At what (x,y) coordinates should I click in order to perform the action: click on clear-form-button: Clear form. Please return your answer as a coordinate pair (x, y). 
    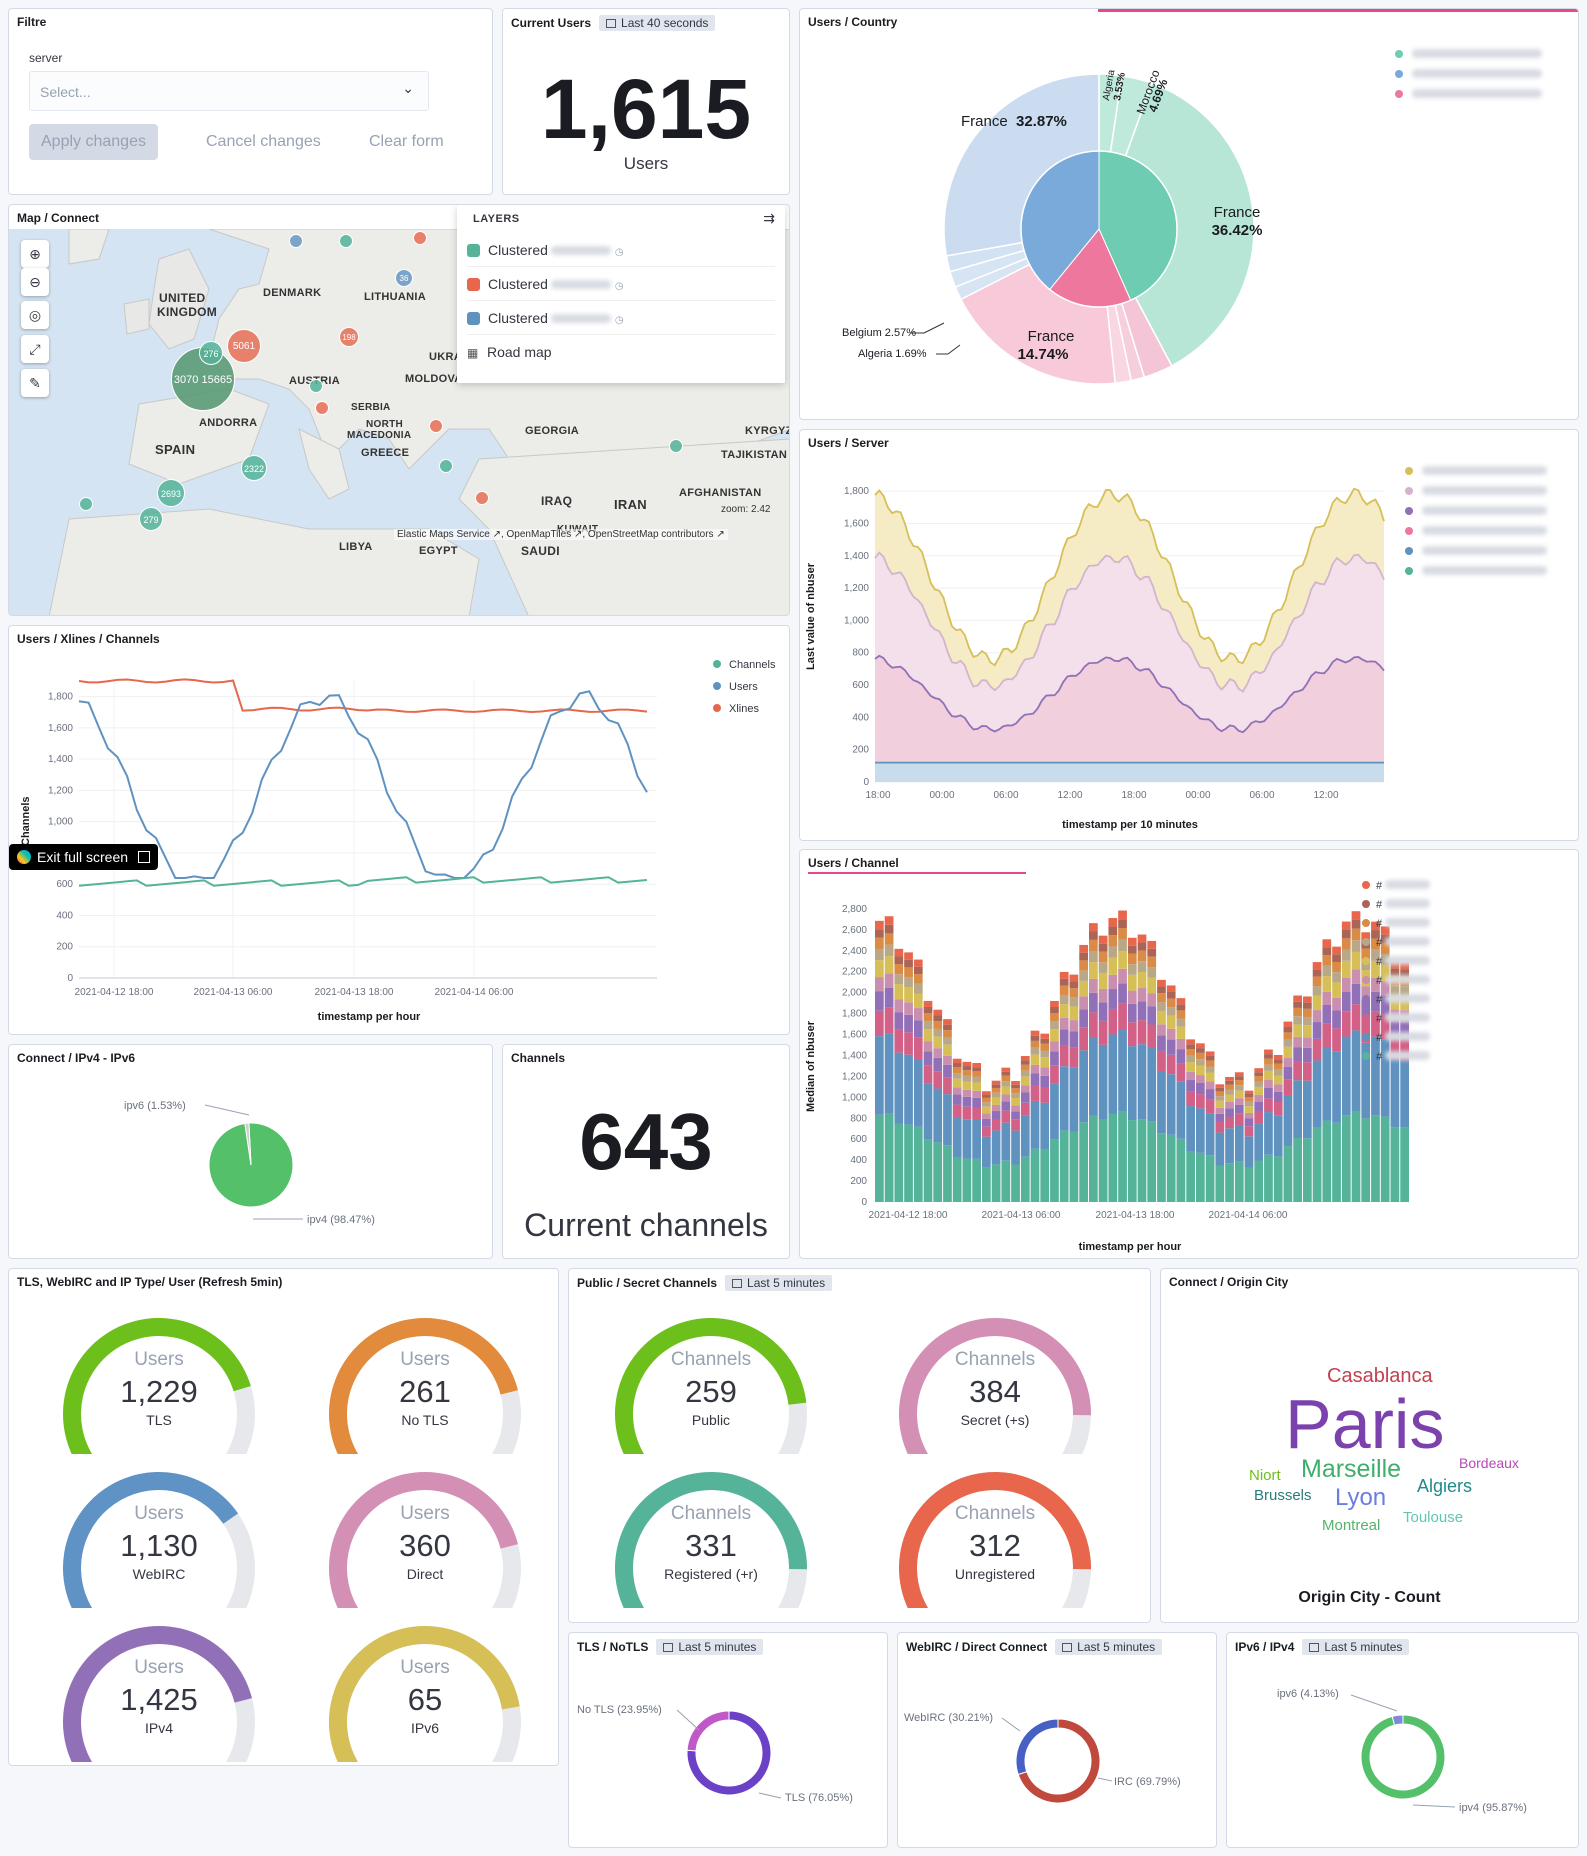
    Looking at the image, I should click on (406, 142).